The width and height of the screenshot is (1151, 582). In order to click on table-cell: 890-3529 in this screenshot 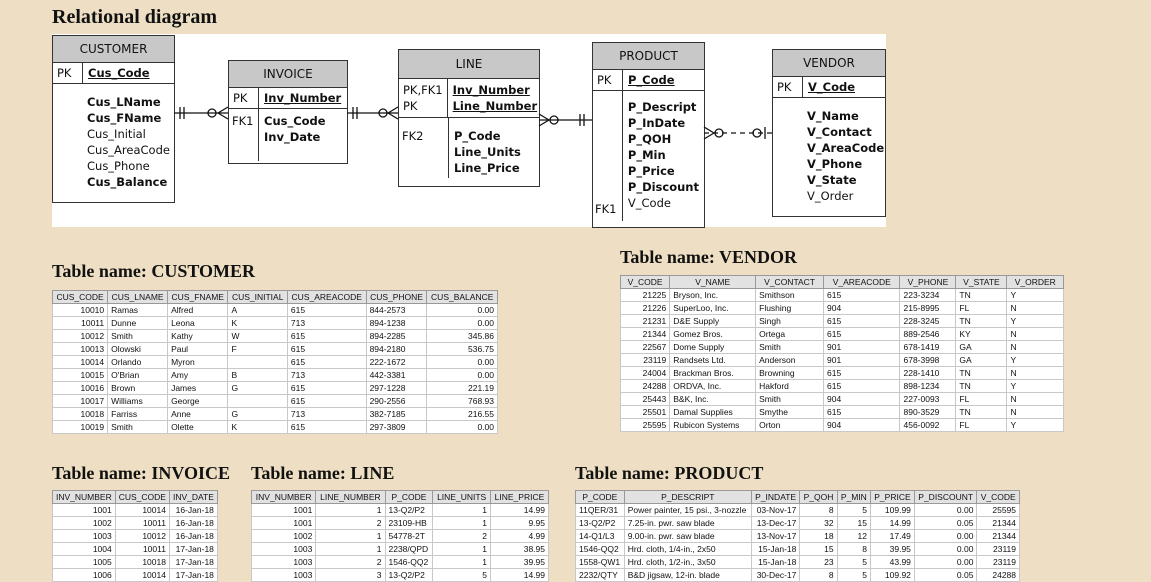, I will do `click(928, 412)`.